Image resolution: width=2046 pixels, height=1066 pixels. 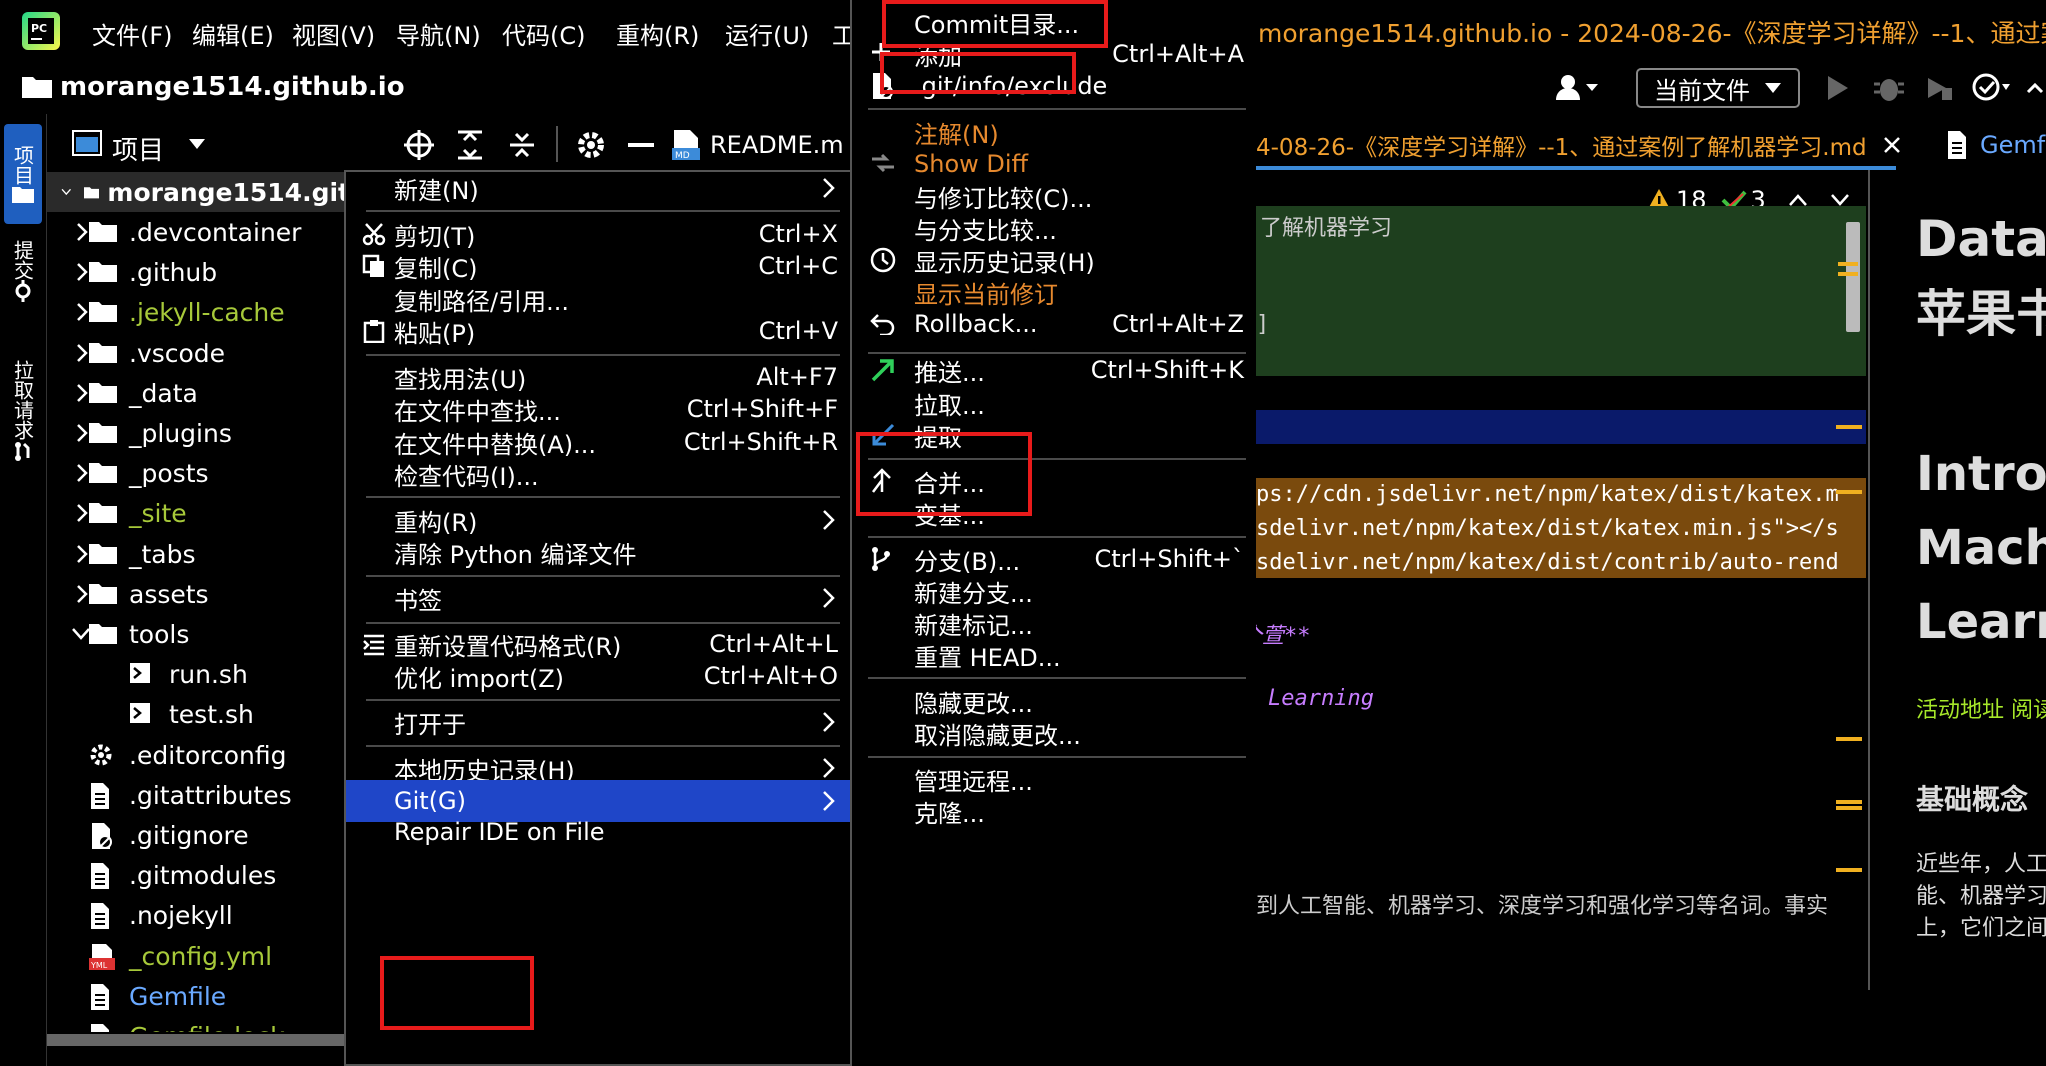 What do you see at coordinates (198, 795) in the screenshot?
I see `tree-item: .gitattributes` at bounding box center [198, 795].